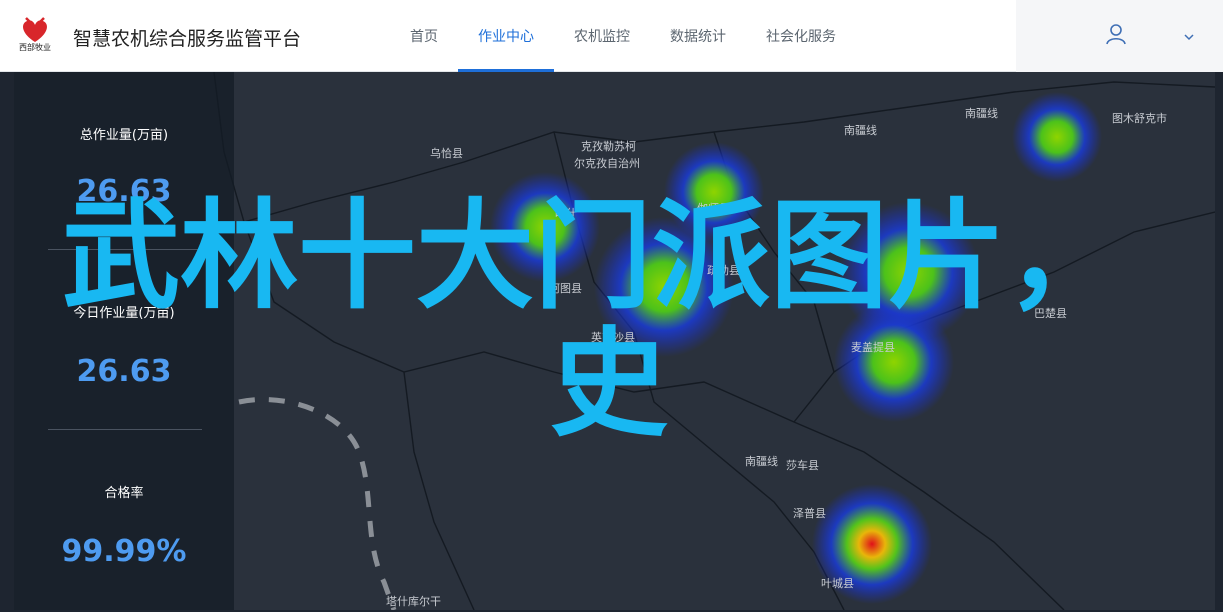  I want to click on chevron-down-icon, so click(1189, 37).